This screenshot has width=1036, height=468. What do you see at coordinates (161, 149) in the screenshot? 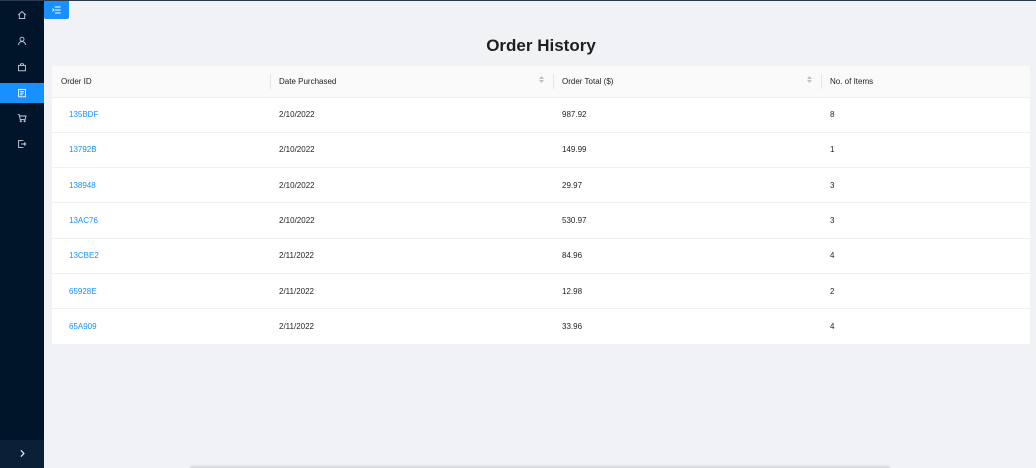
I see `order-id-cell: 13792B` at bounding box center [161, 149].